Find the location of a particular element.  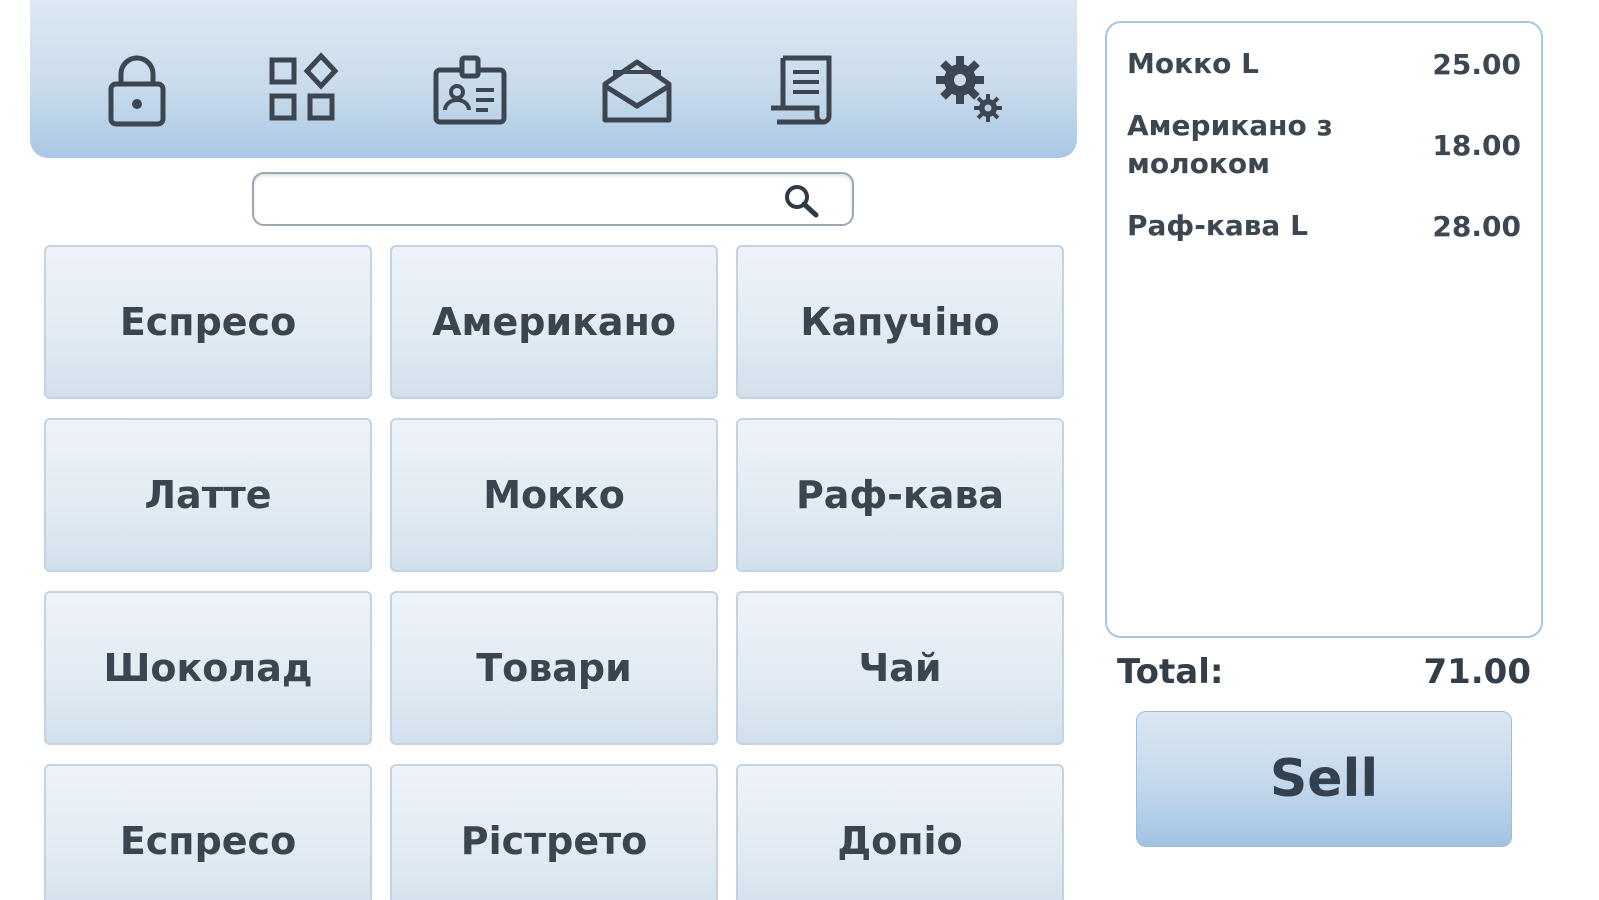

receipts-button is located at coordinates (803, 90).